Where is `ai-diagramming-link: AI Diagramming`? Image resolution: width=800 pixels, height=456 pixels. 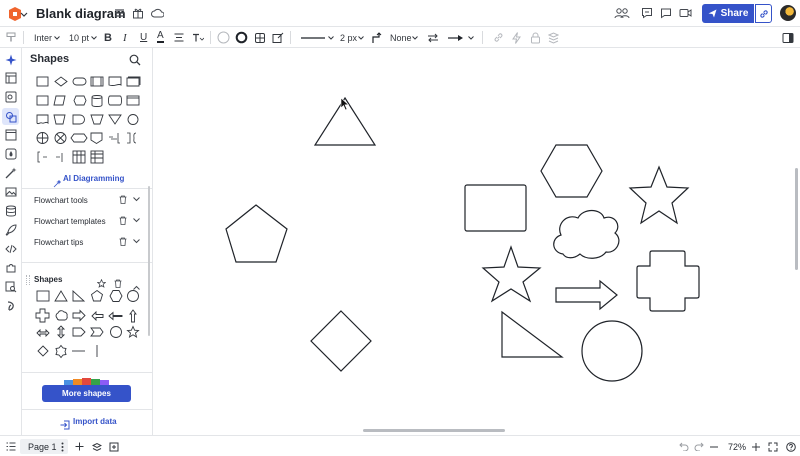
ai-diagramming-link: AI Diagramming is located at coordinates (93, 178).